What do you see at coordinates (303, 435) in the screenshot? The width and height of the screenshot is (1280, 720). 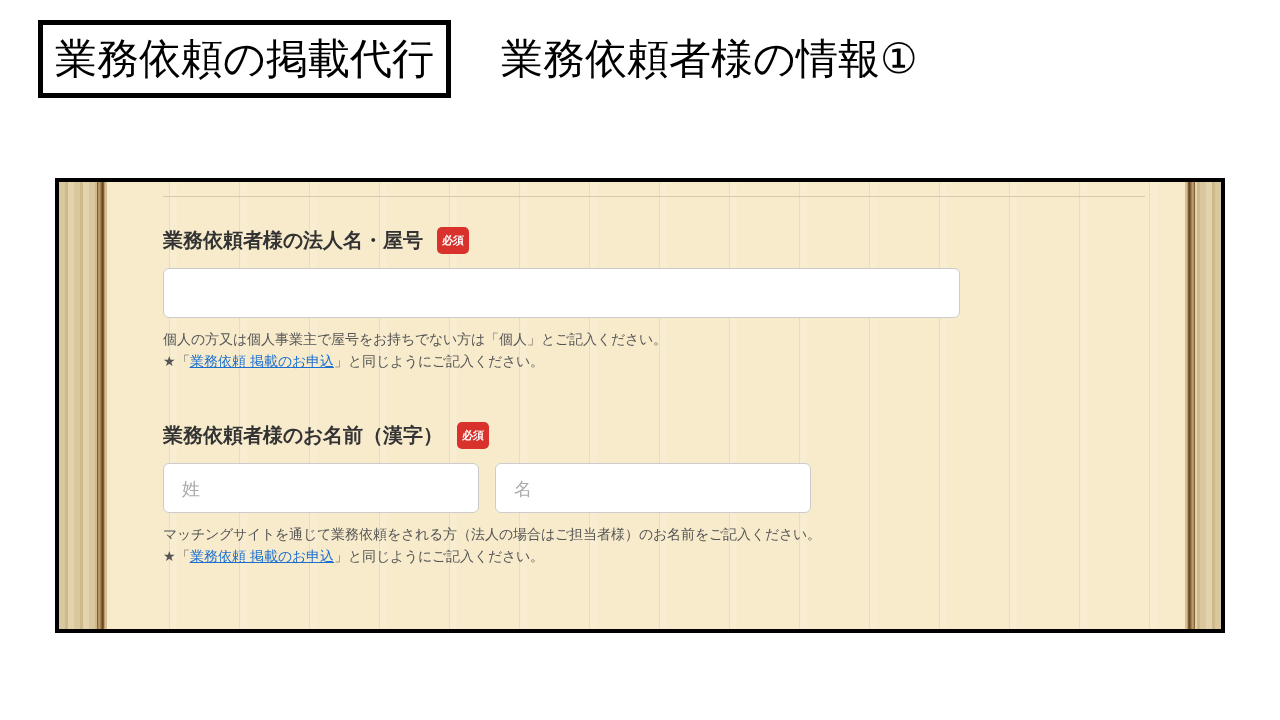 I see `field-label: 業務依頼者様のお名前（漢字）` at bounding box center [303, 435].